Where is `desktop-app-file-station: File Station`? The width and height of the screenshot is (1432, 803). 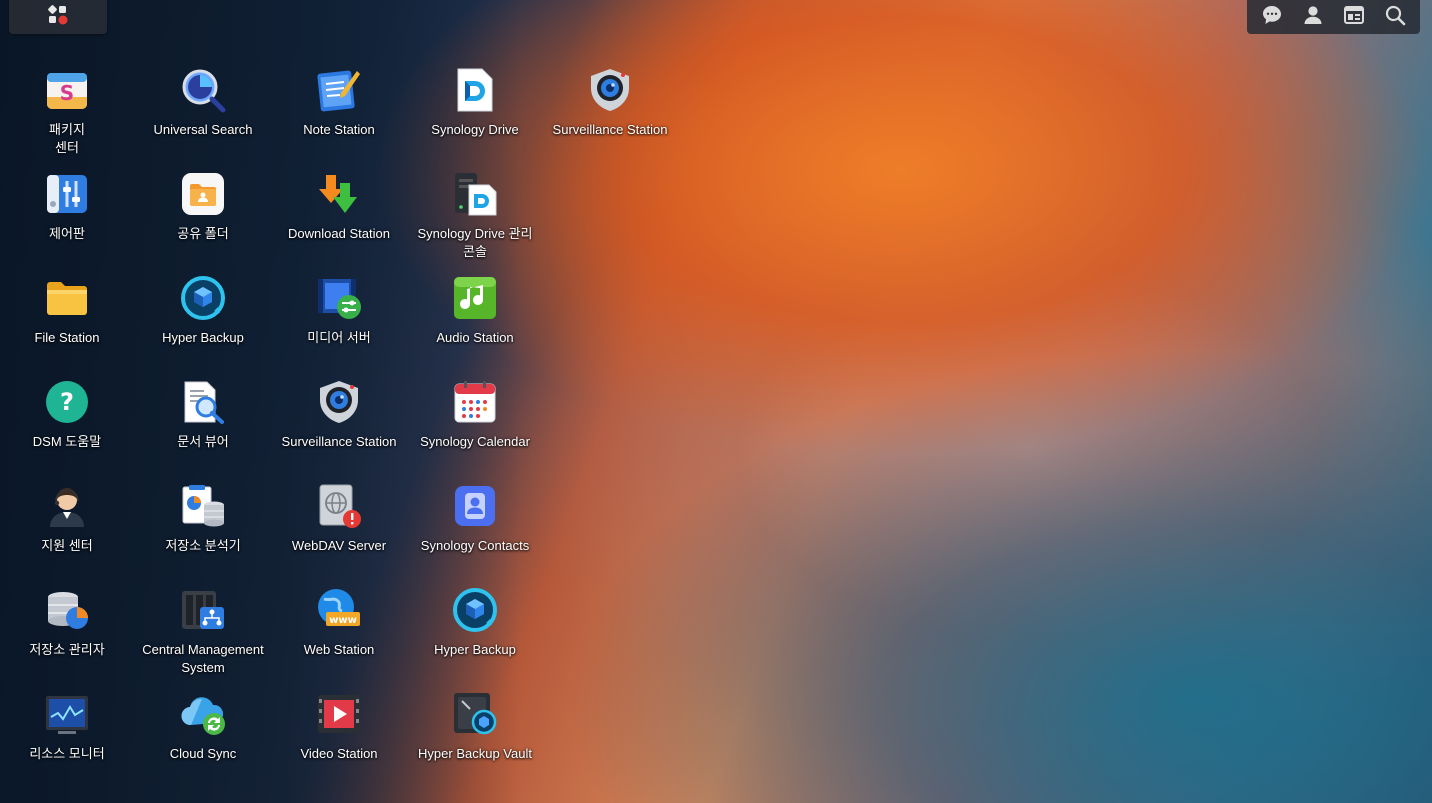
desktop-app-file-station: File Station is located at coordinates (67, 319).